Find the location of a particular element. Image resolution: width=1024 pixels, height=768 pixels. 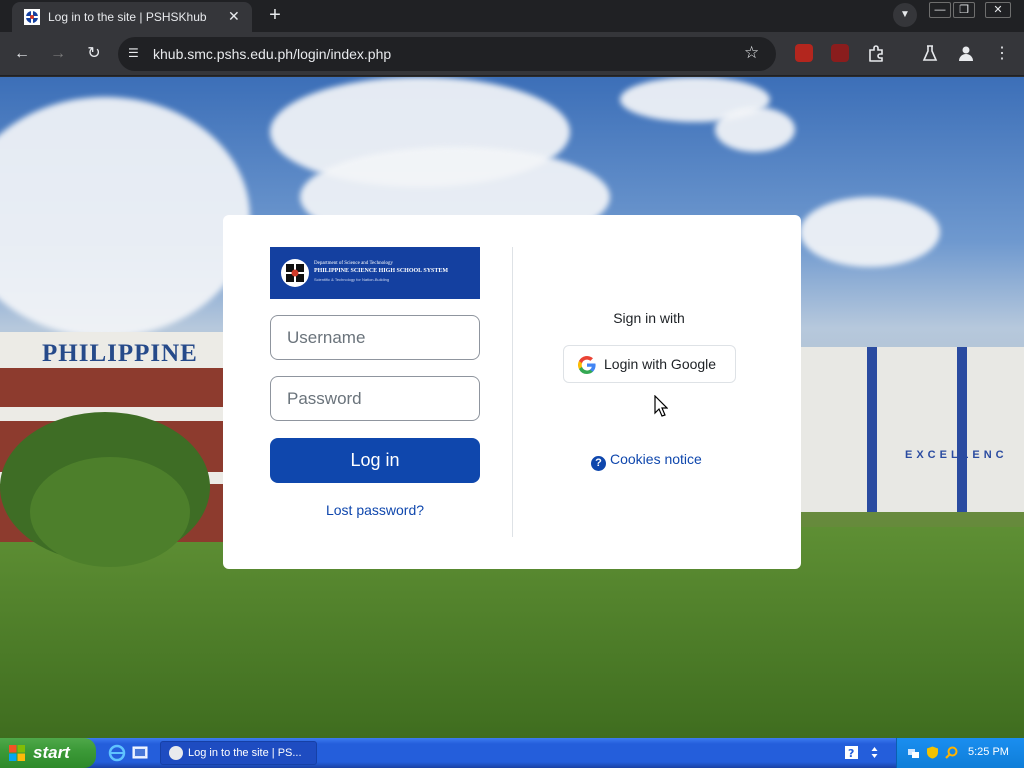

cookies-notice-link: ? Cookies notice is located at coordinates (646, 461).